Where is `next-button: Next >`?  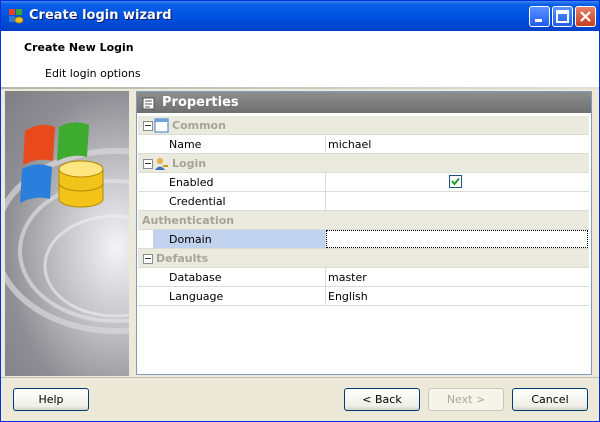 next-button: Next > is located at coordinates (466, 399).